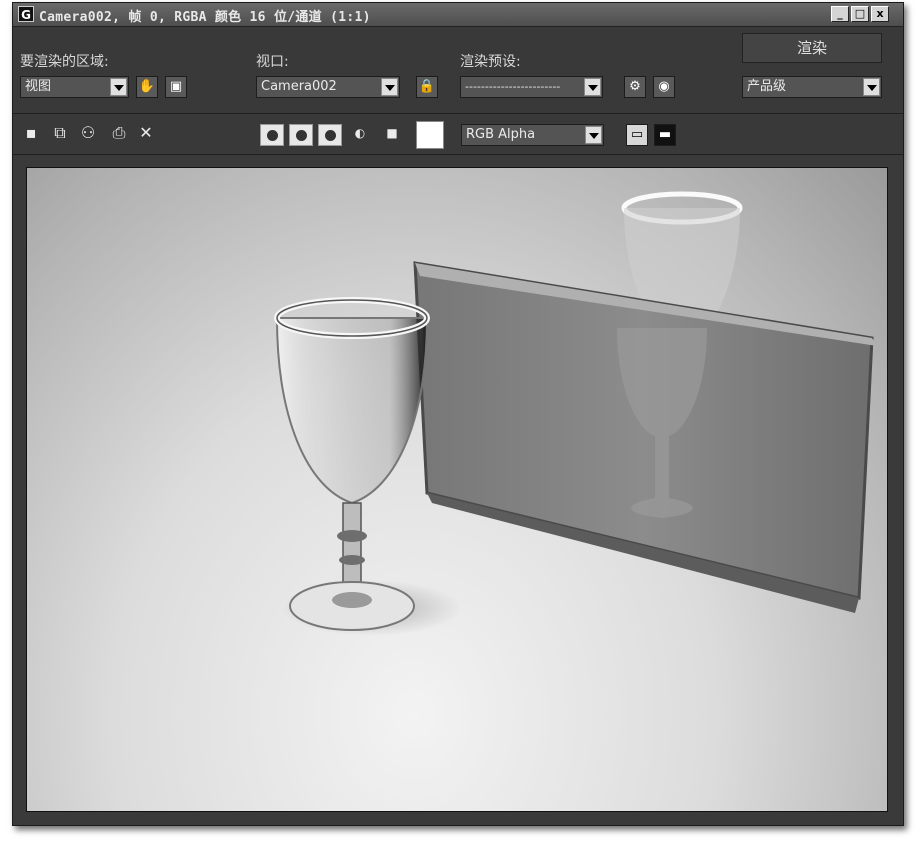 The image size is (923, 843). What do you see at coordinates (352, 600) in the screenshot?
I see `base-center` at bounding box center [352, 600].